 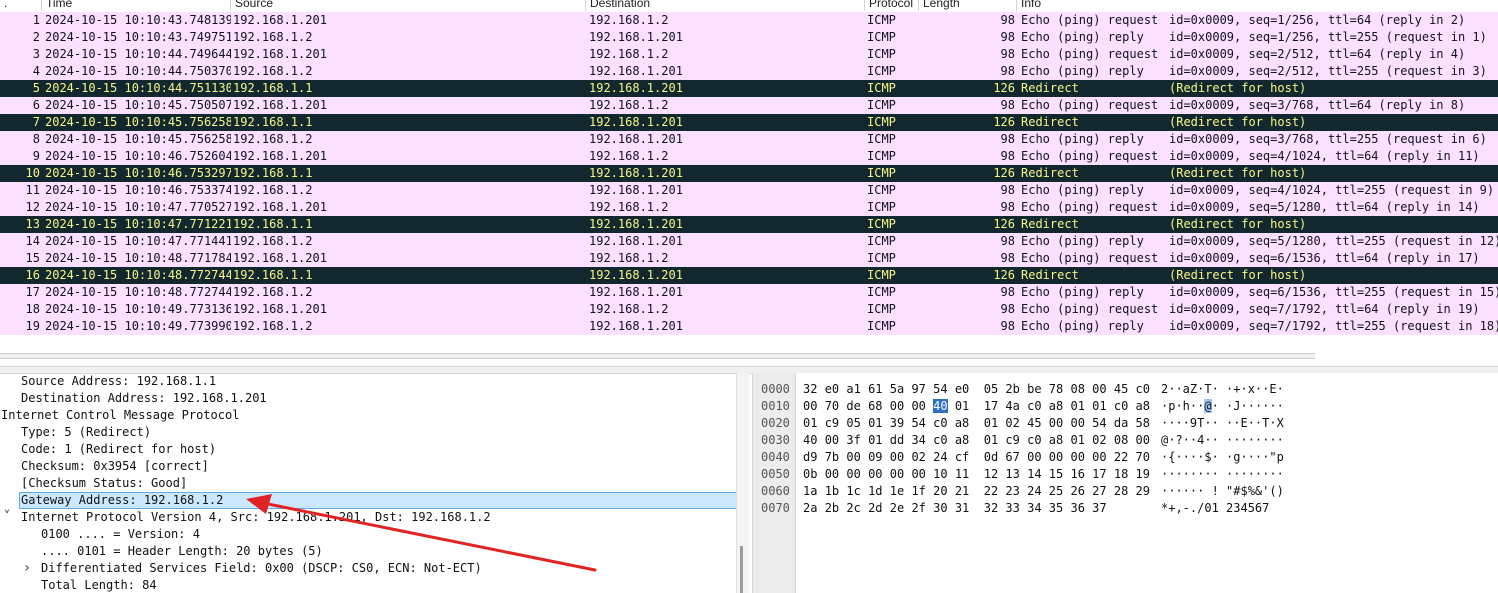 What do you see at coordinates (1099, 508) in the screenshot?
I see `hex-byte: 37` at bounding box center [1099, 508].